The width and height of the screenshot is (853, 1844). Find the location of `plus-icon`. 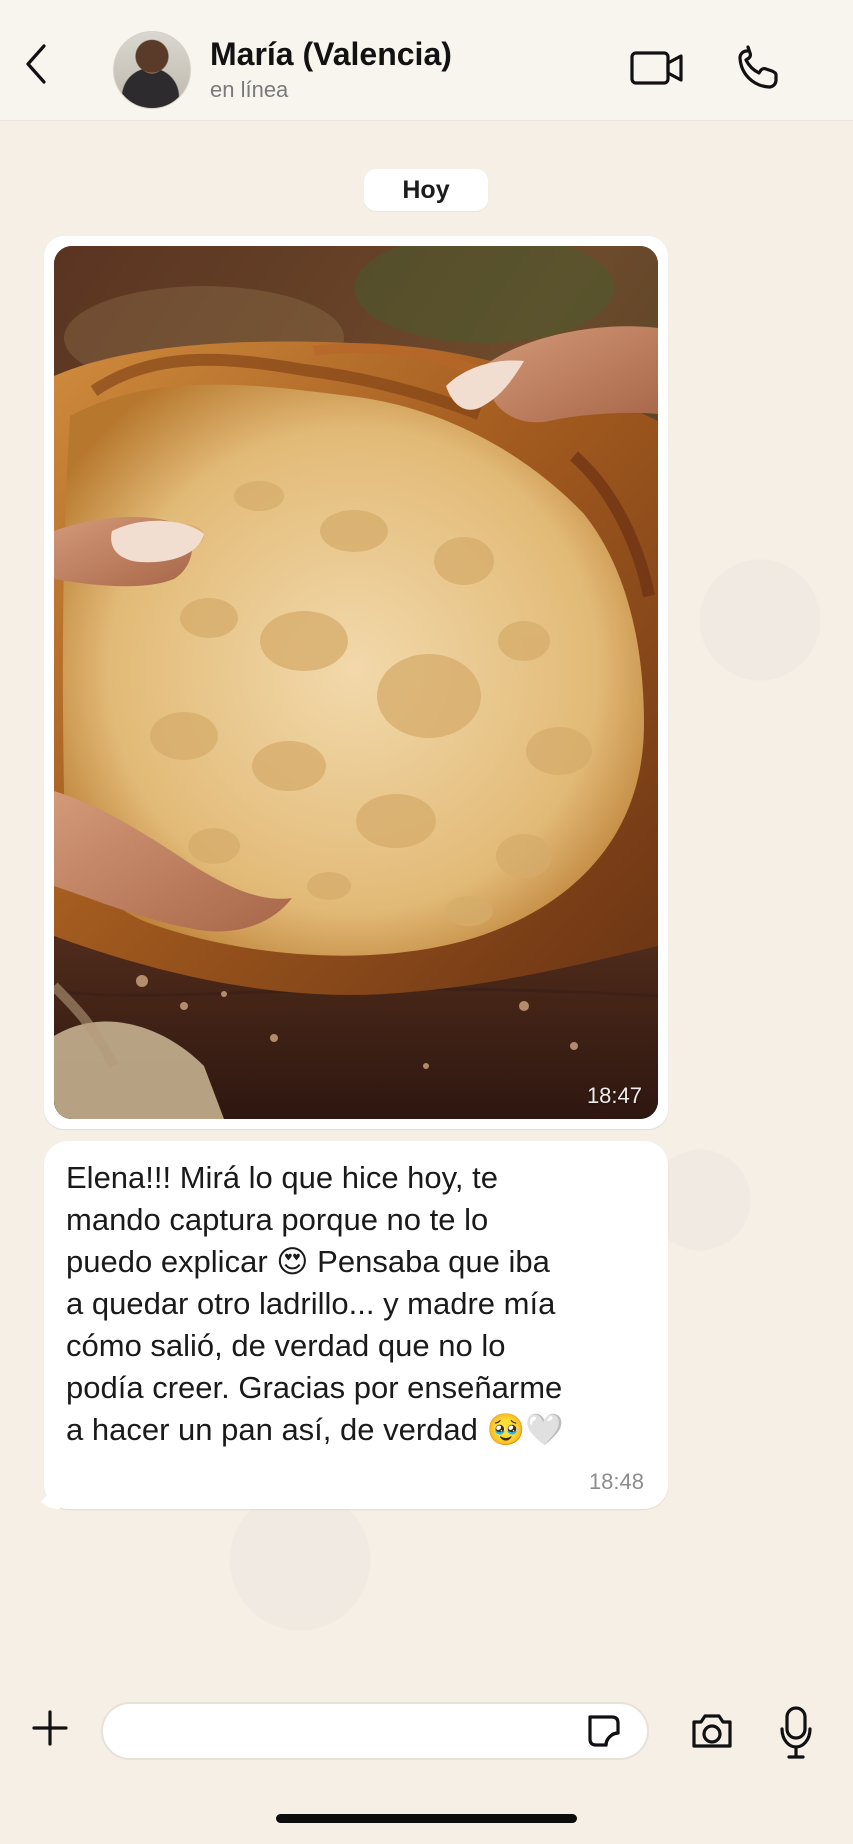

plus-icon is located at coordinates (50, 1732).